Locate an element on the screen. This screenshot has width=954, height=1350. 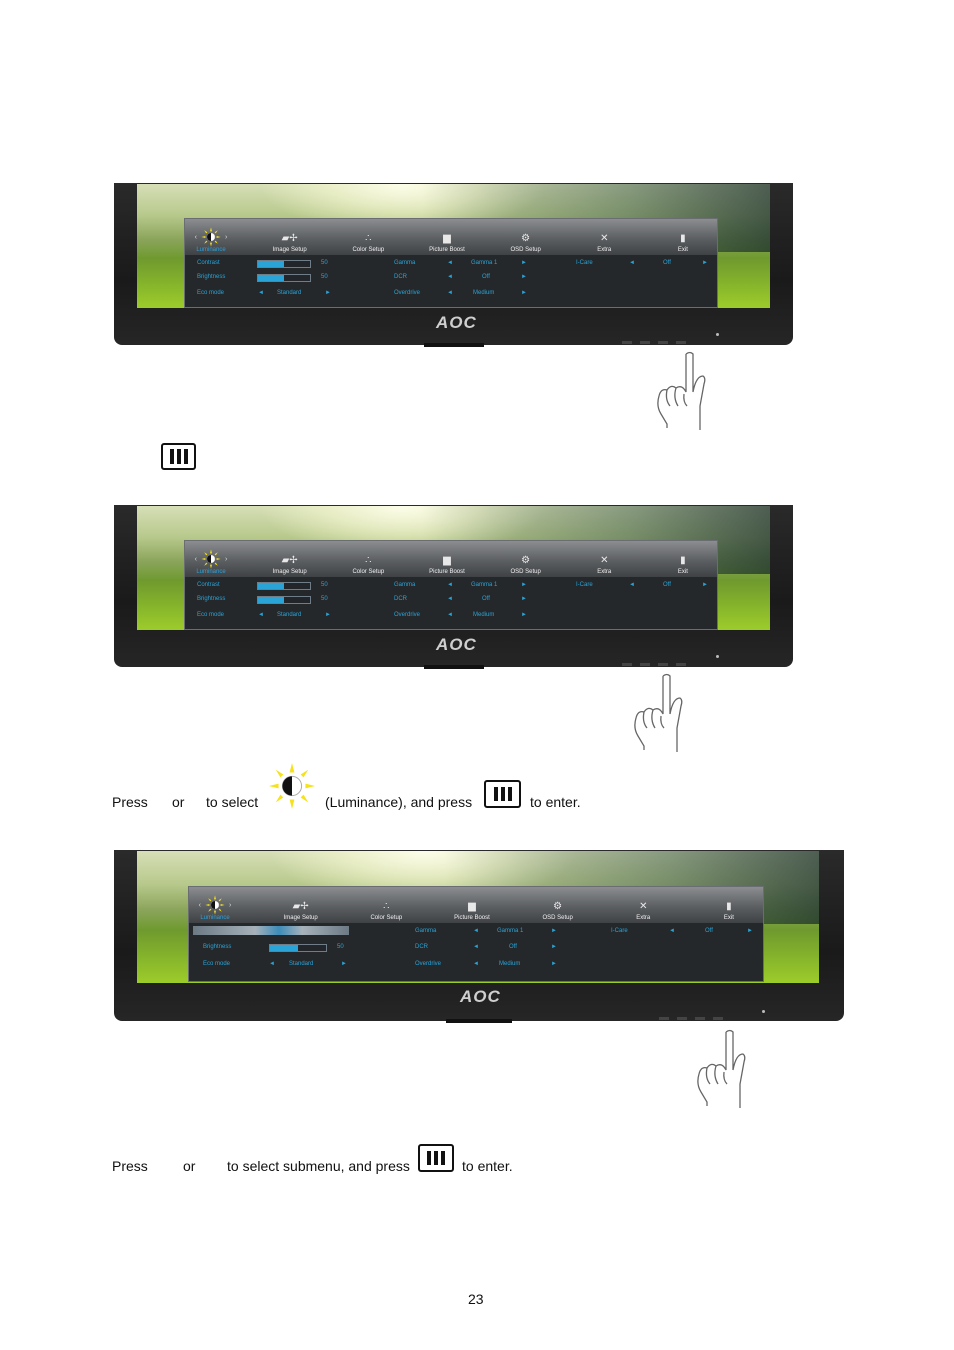
tab-label: OSD Setup is located at coordinates (557, 918).